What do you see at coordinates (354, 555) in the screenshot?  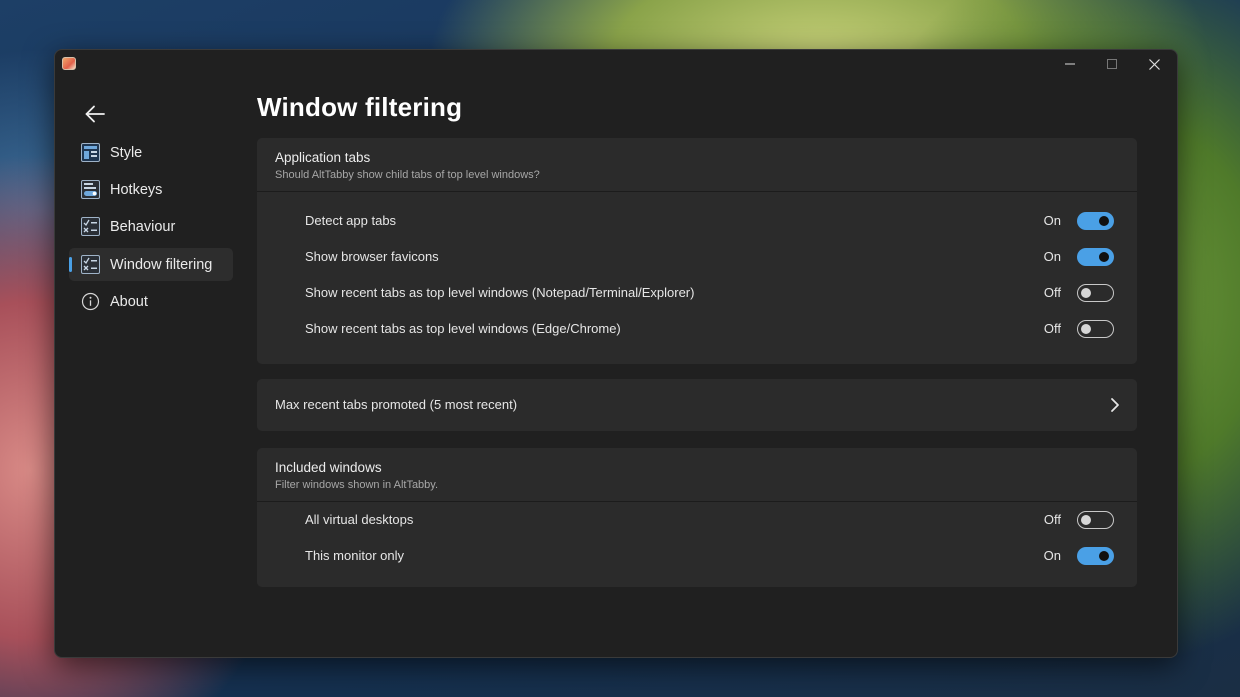 I see `setting-label: This monitor only` at bounding box center [354, 555].